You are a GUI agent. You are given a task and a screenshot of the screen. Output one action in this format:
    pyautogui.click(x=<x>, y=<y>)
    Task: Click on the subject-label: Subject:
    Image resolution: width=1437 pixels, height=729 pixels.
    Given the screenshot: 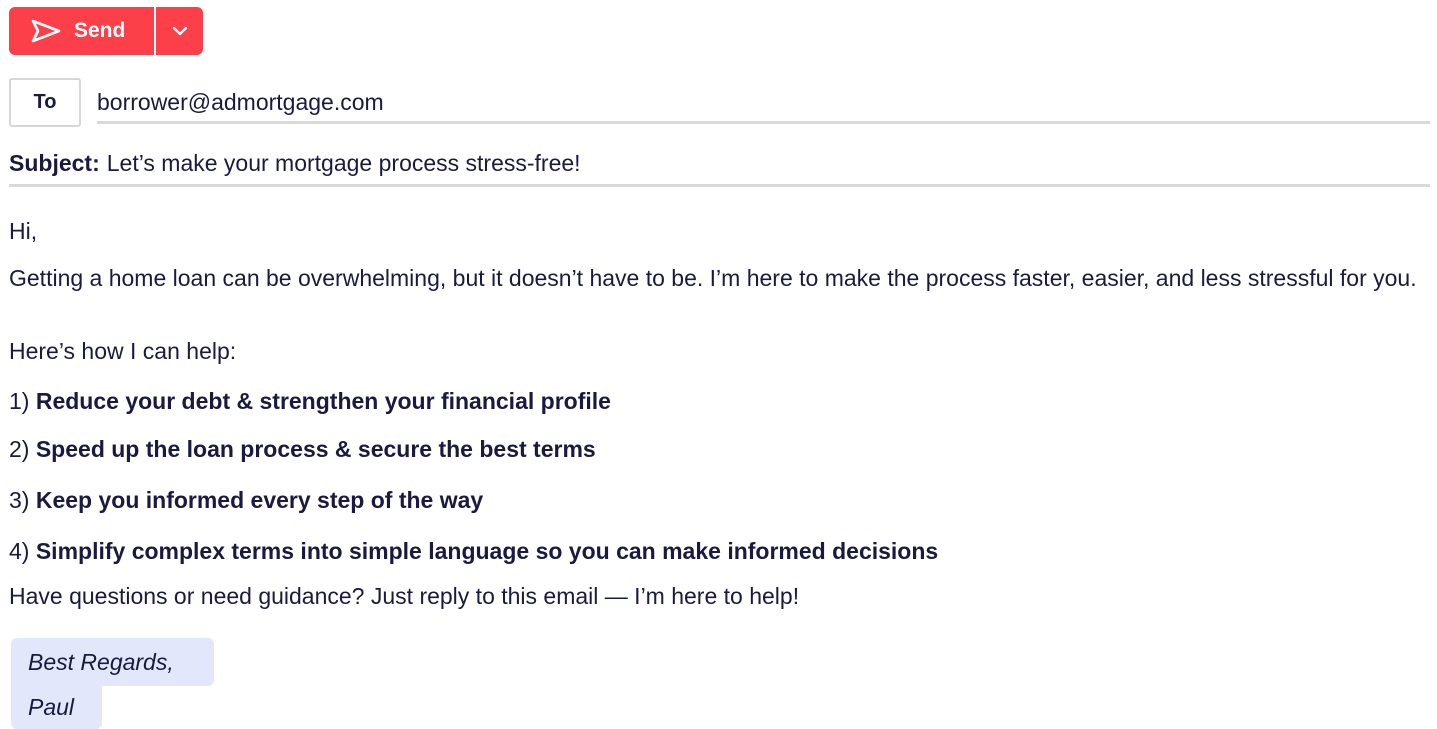 What is the action you would take?
    pyautogui.click(x=54, y=163)
    